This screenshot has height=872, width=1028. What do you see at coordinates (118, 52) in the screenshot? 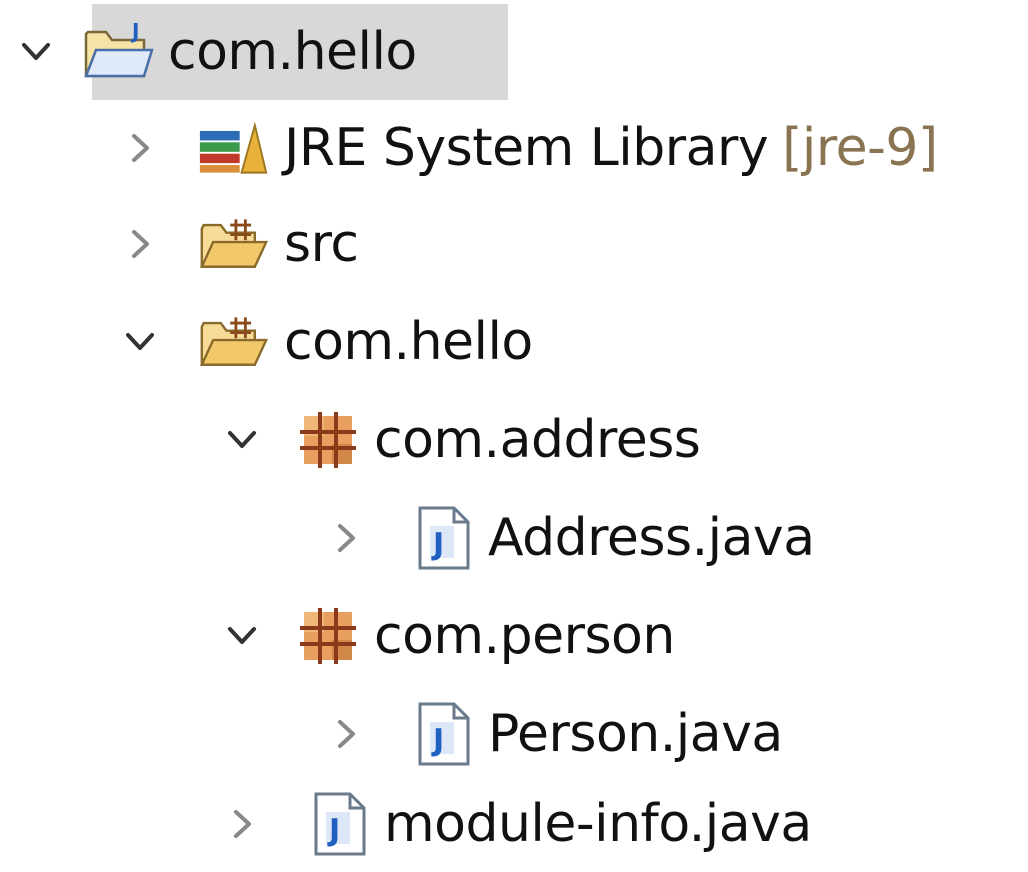
I see `java-project-folder-icon: J` at bounding box center [118, 52].